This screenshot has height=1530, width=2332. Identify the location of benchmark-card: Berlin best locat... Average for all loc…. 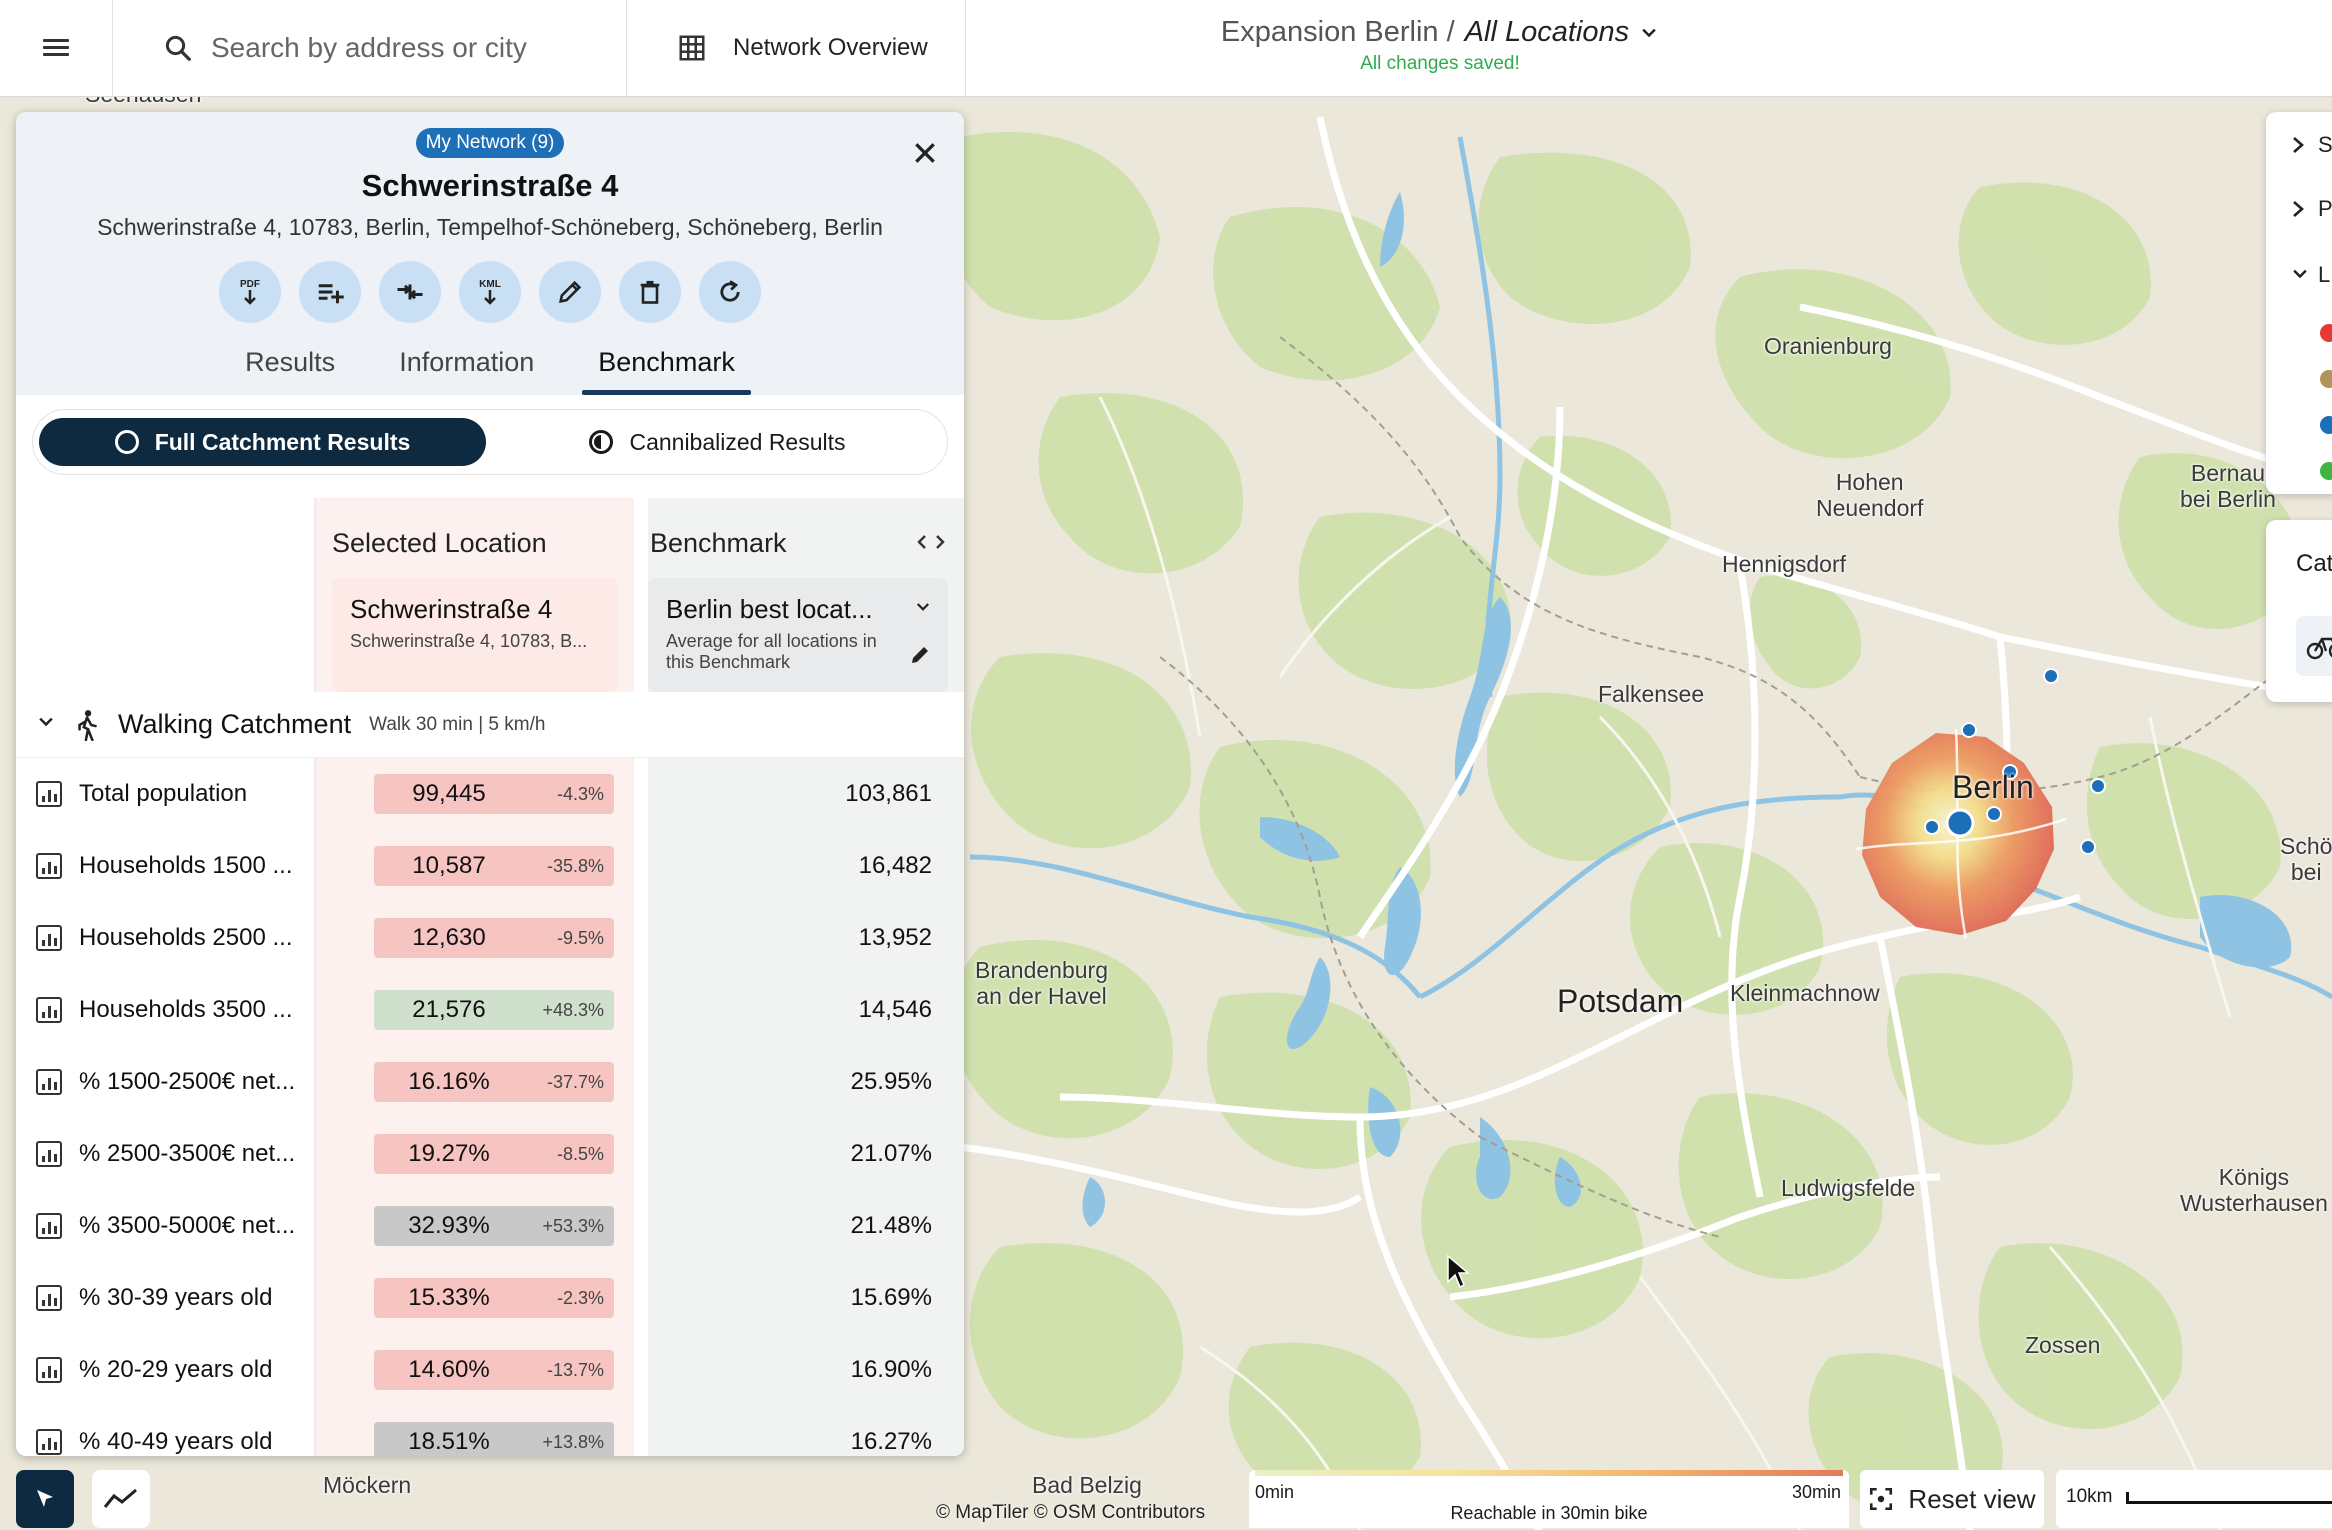
(798, 635).